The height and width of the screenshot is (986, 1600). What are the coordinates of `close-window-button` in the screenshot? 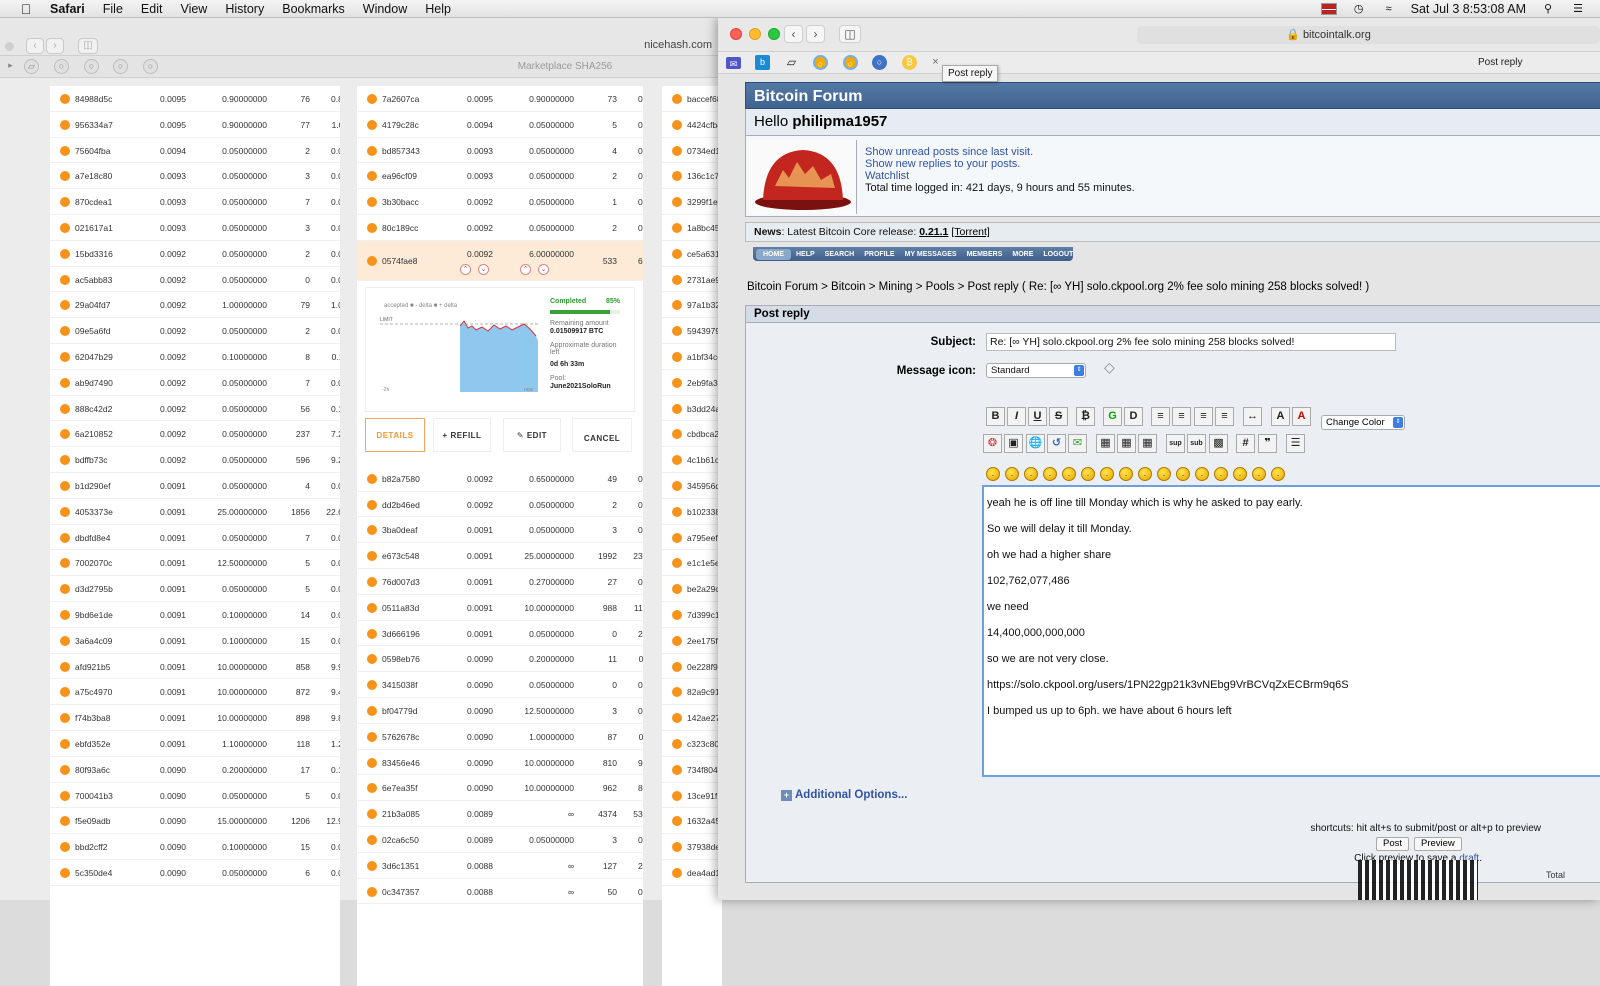 It's located at (736, 34).